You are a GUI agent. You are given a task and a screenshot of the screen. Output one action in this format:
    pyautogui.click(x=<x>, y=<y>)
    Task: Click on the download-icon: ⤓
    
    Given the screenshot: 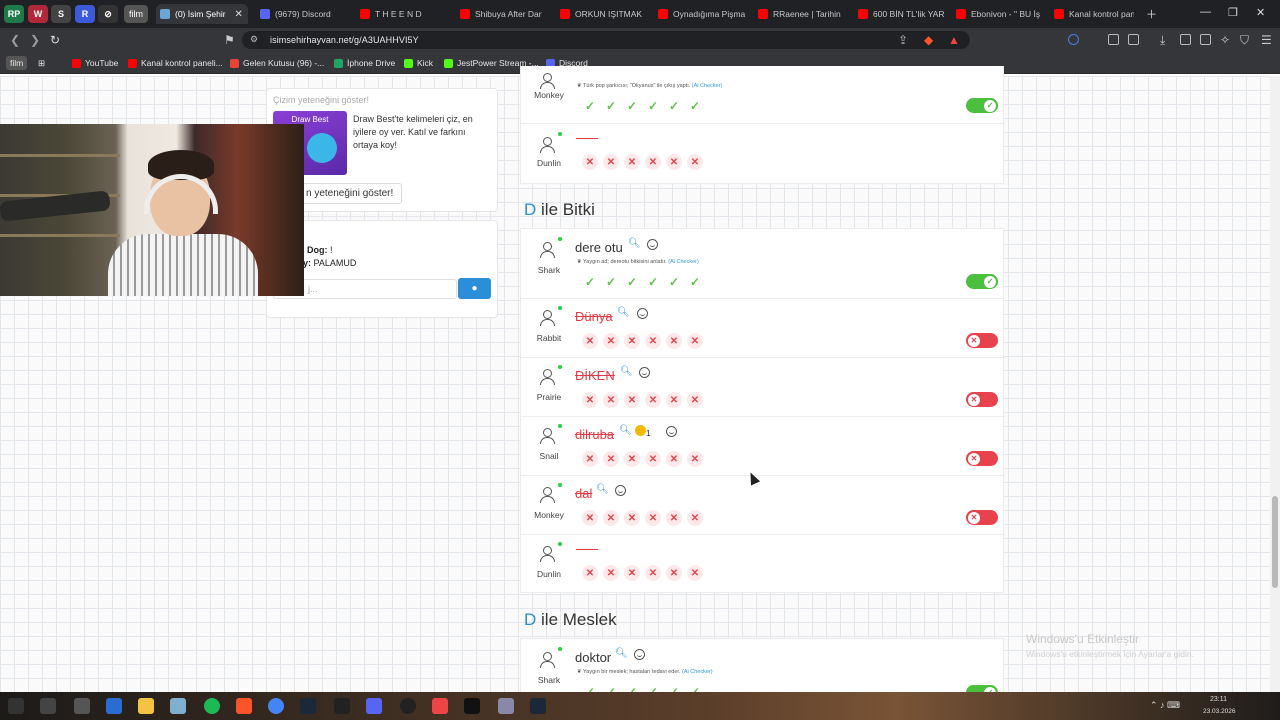 What is the action you would take?
    pyautogui.click(x=1162, y=40)
    